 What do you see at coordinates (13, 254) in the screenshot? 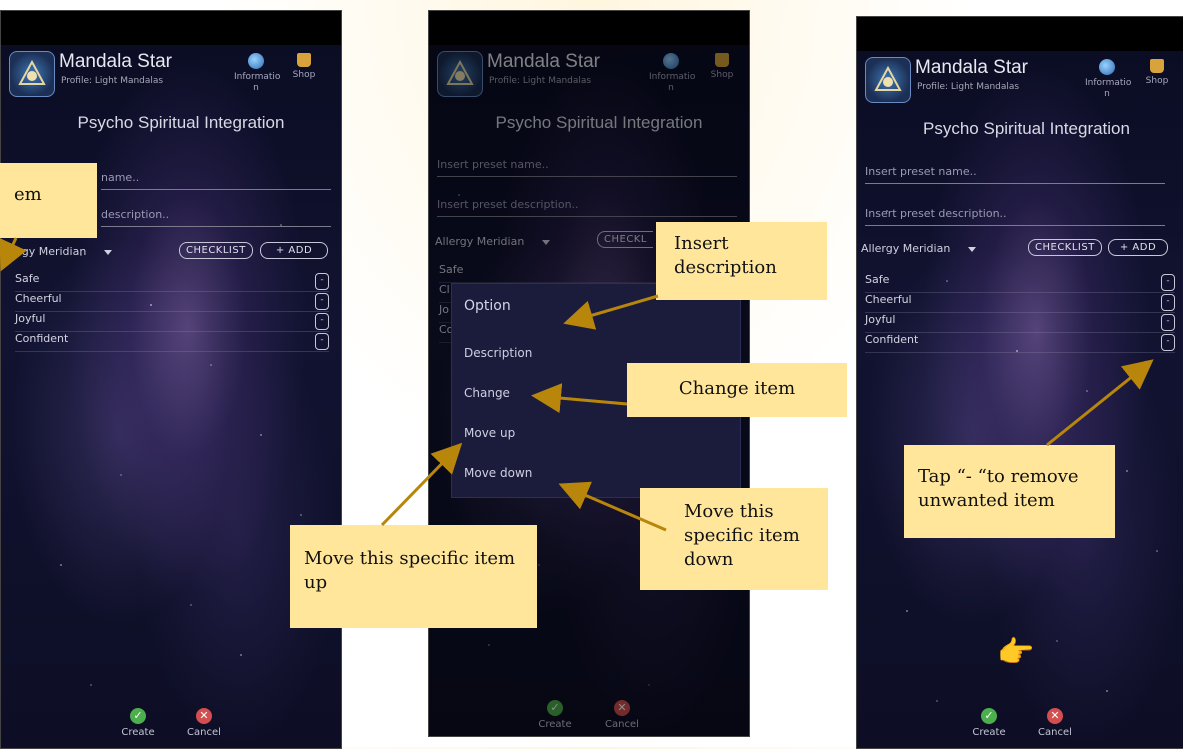
I see `arrow-panel1` at bounding box center [13, 254].